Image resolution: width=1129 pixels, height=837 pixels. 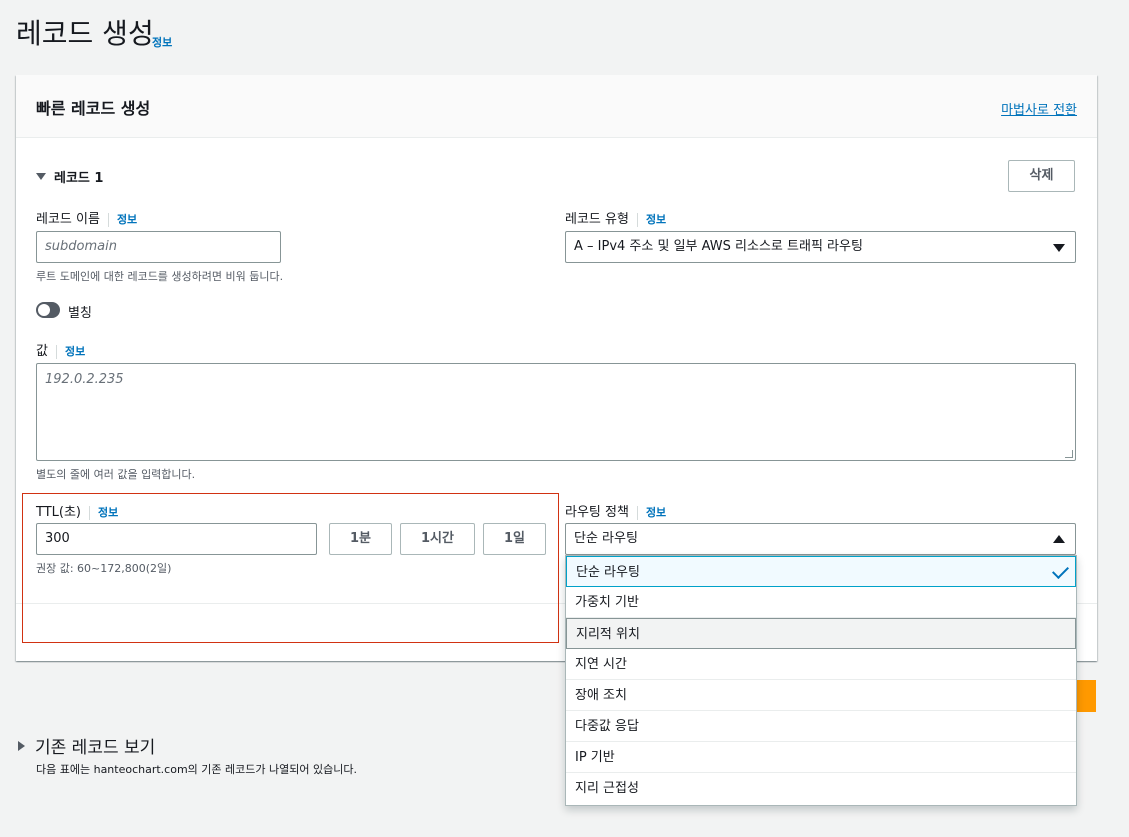 What do you see at coordinates (556, 412) in the screenshot?
I see `value-textarea: 192.0.2.235` at bounding box center [556, 412].